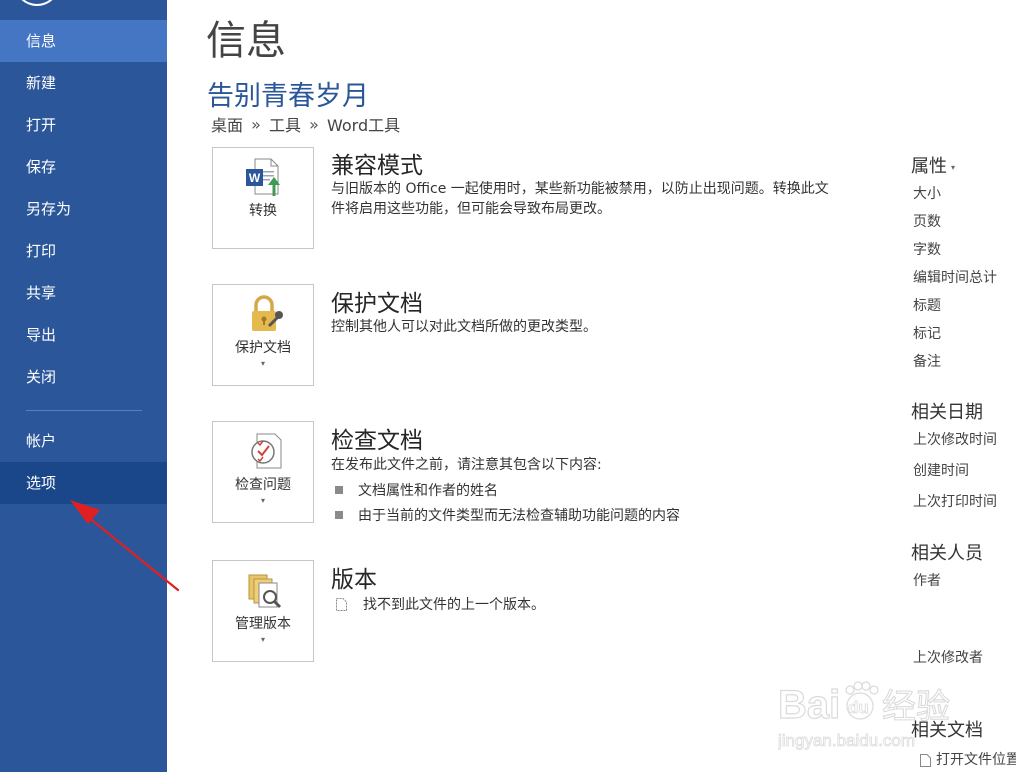 Image resolution: width=1016 pixels, height=772 pixels. I want to click on baidu-watermark-logo: Bai du 经验 jingyan.baidu.com, so click(864, 715).